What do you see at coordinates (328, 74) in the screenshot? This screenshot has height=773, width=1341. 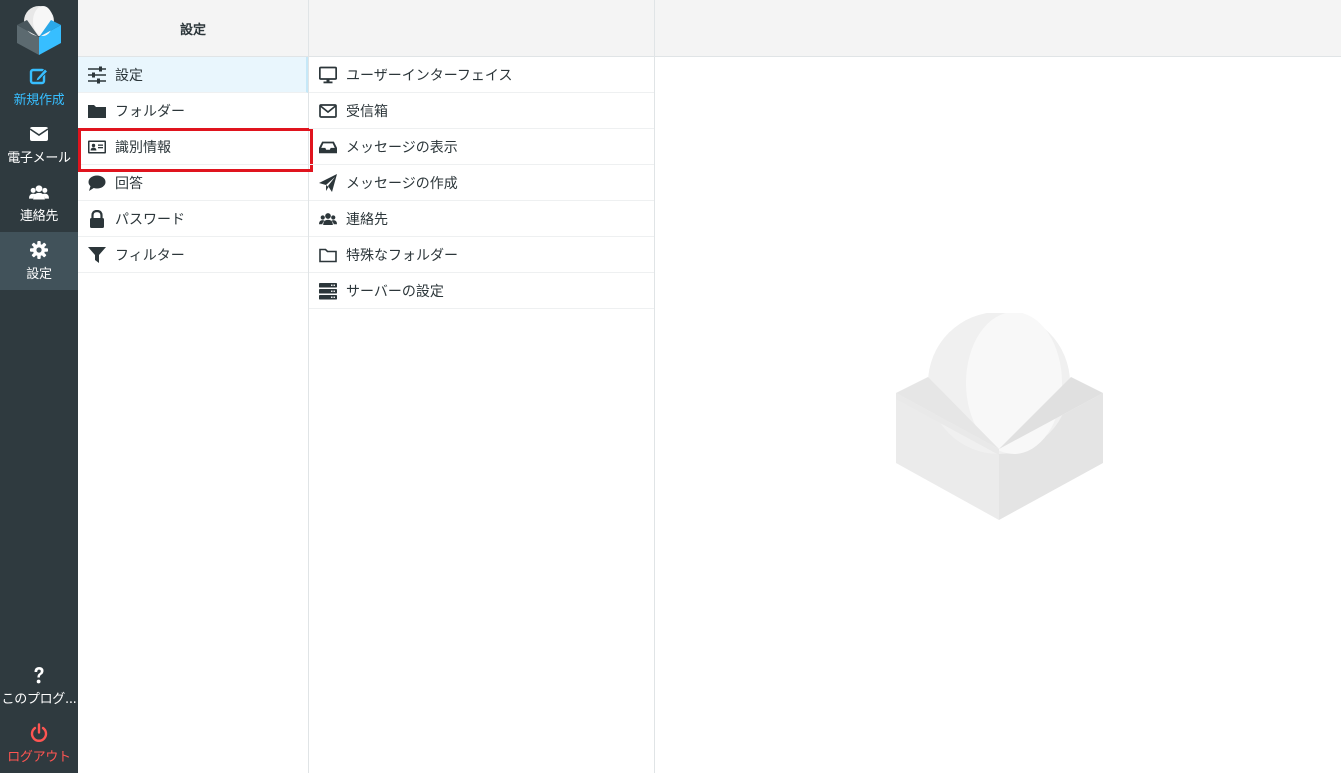 I see `monitor-icon` at bounding box center [328, 74].